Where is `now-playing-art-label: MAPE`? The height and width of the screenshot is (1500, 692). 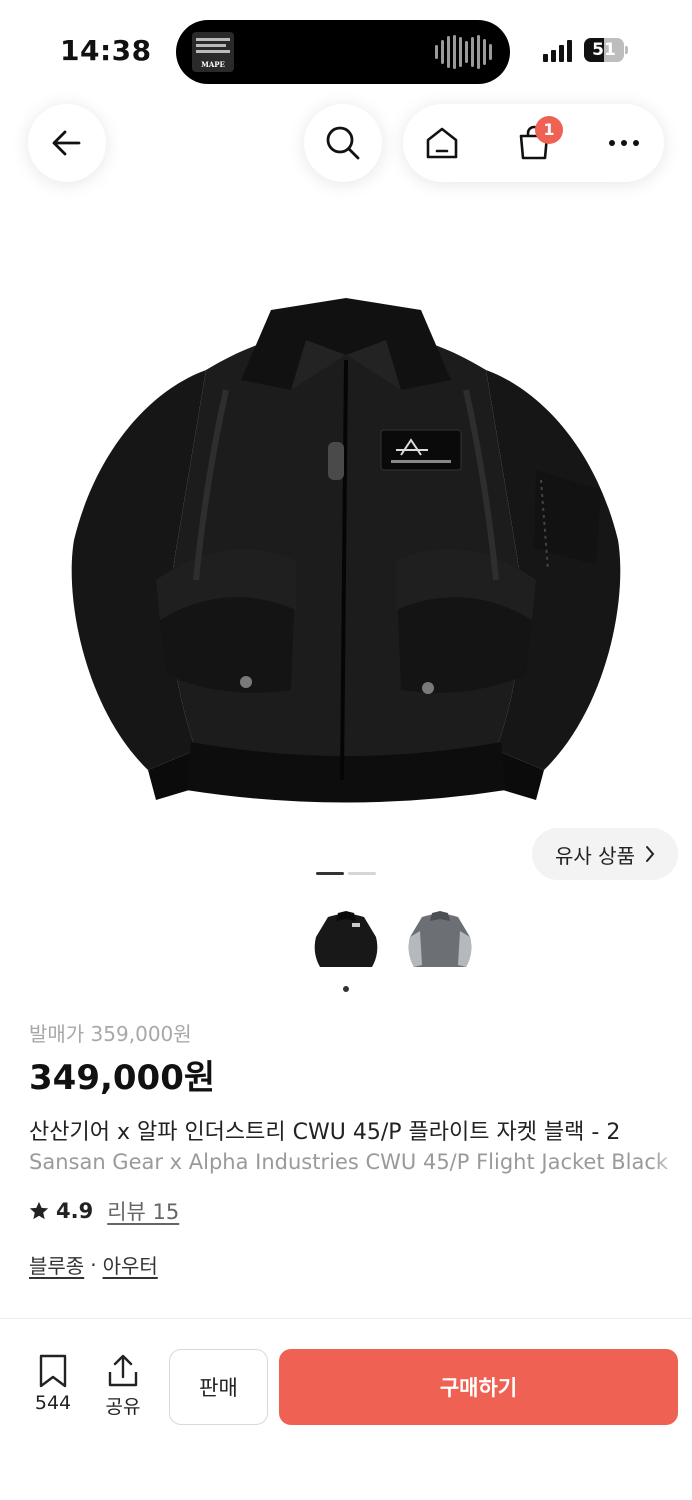 now-playing-art-label: MAPE is located at coordinates (213, 64).